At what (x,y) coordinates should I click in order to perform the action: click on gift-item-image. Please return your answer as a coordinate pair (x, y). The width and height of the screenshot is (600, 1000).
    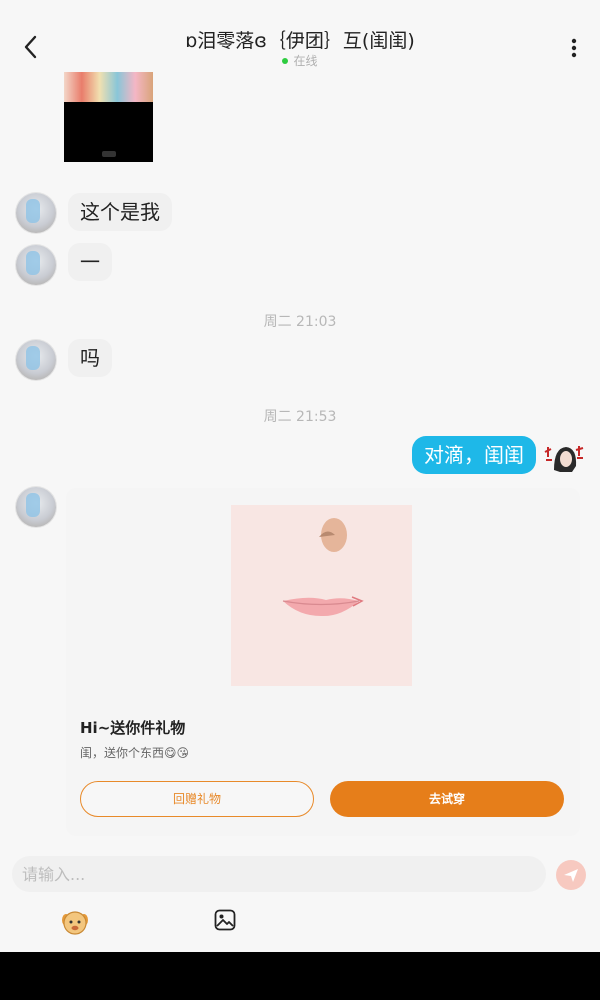
    Looking at the image, I should click on (321, 595).